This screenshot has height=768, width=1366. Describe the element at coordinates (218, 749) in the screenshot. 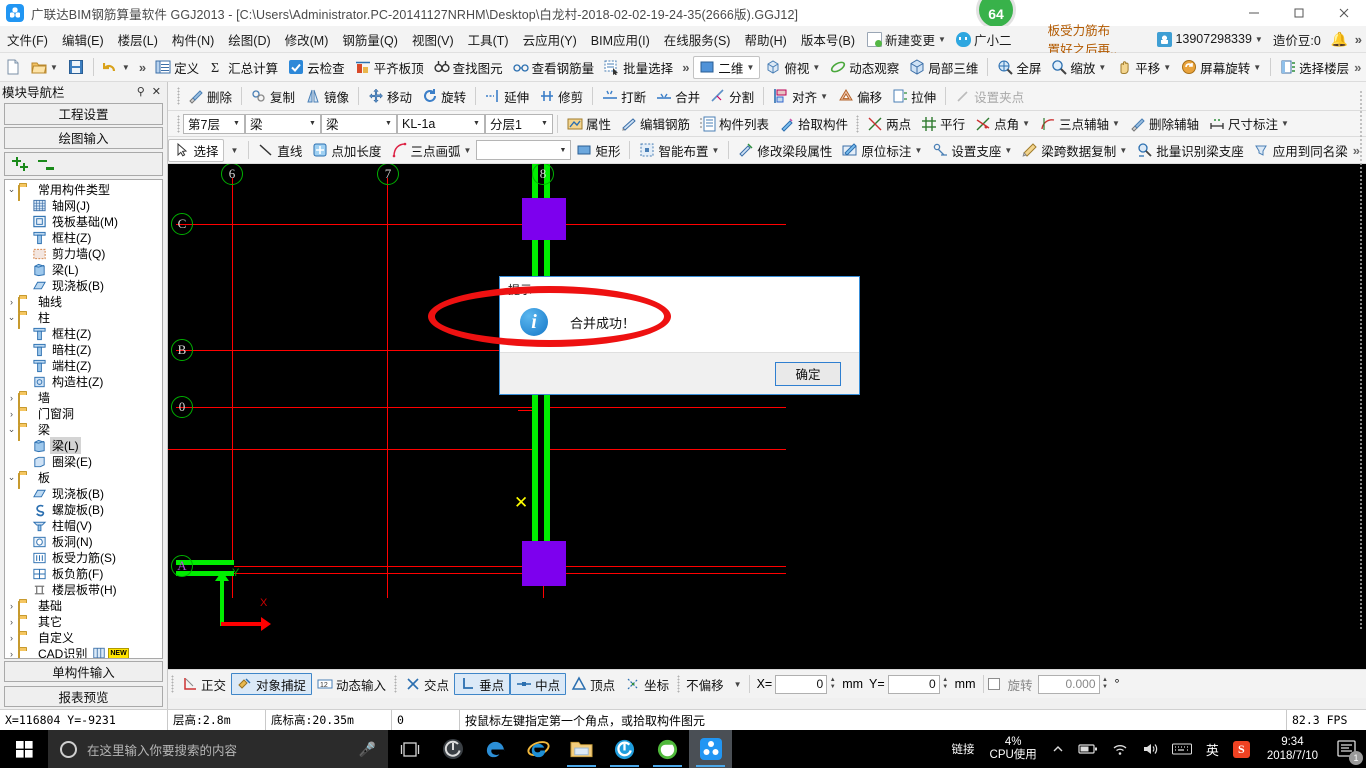

I see `taskbar-search: 在这里输入你要搜索的内容 🎤` at that location.